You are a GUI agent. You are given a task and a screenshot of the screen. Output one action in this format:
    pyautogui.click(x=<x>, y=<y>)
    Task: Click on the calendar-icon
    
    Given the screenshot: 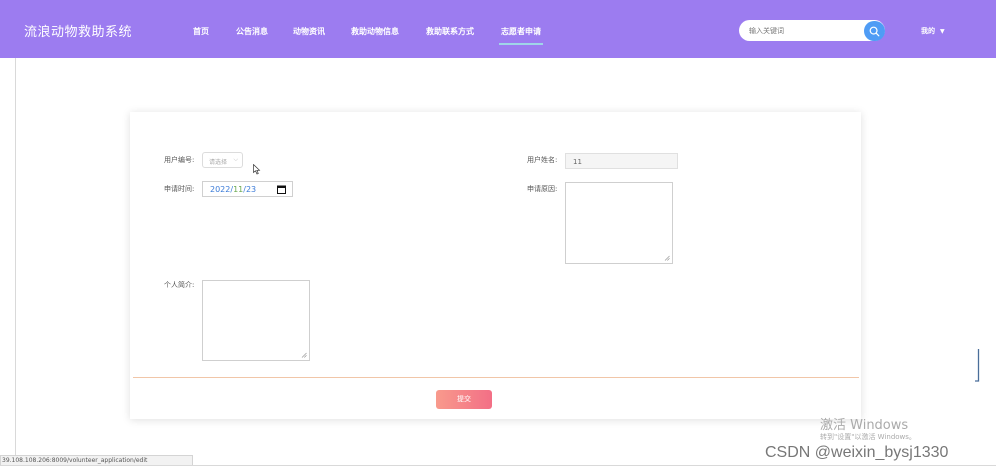 What is the action you would take?
    pyautogui.click(x=281, y=189)
    